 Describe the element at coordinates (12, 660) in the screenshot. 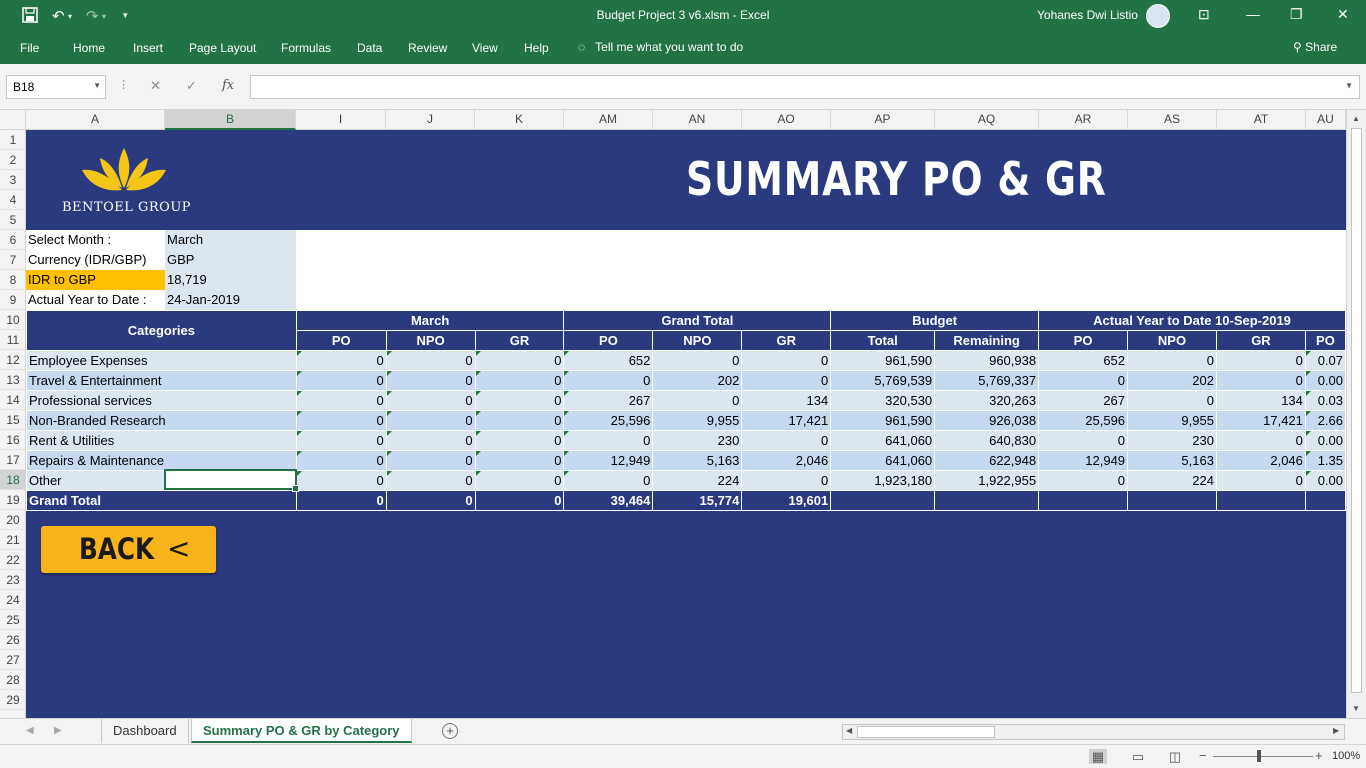

I see `row-header: 27` at that location.